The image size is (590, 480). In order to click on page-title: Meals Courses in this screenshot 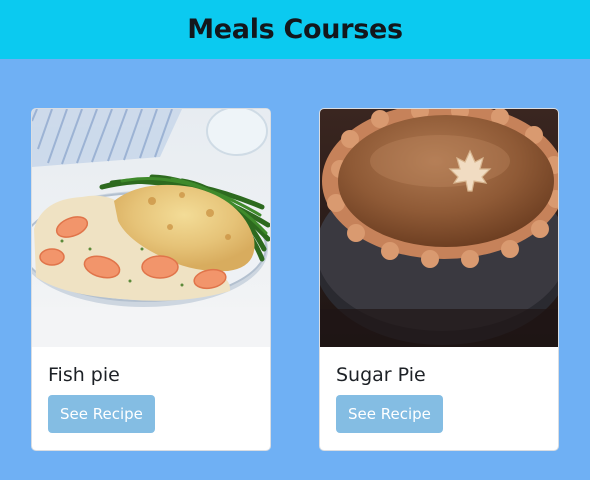, I will do `click(295, 29)`.